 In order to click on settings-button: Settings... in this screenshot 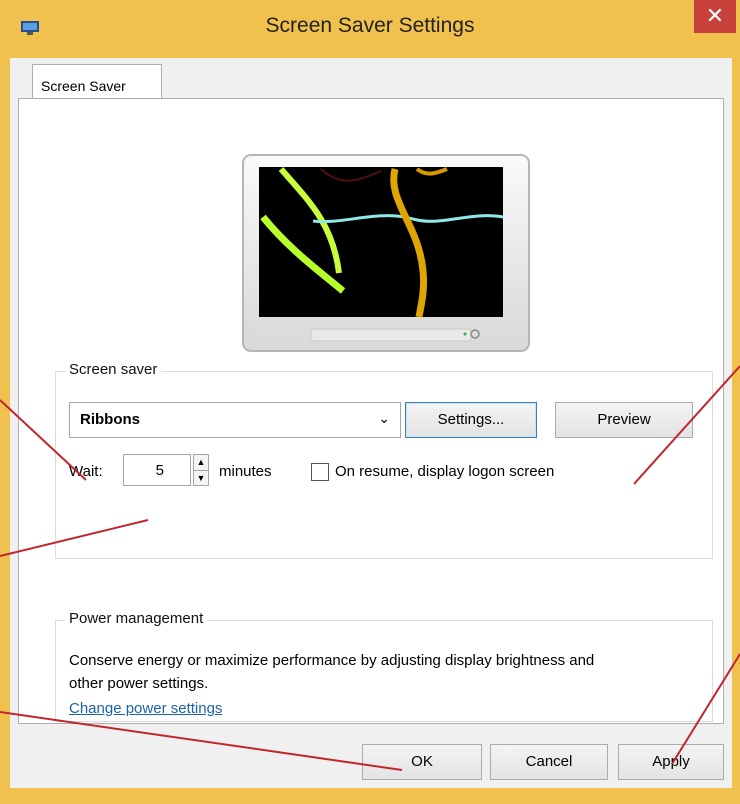, I will do `click(471, 420)`.